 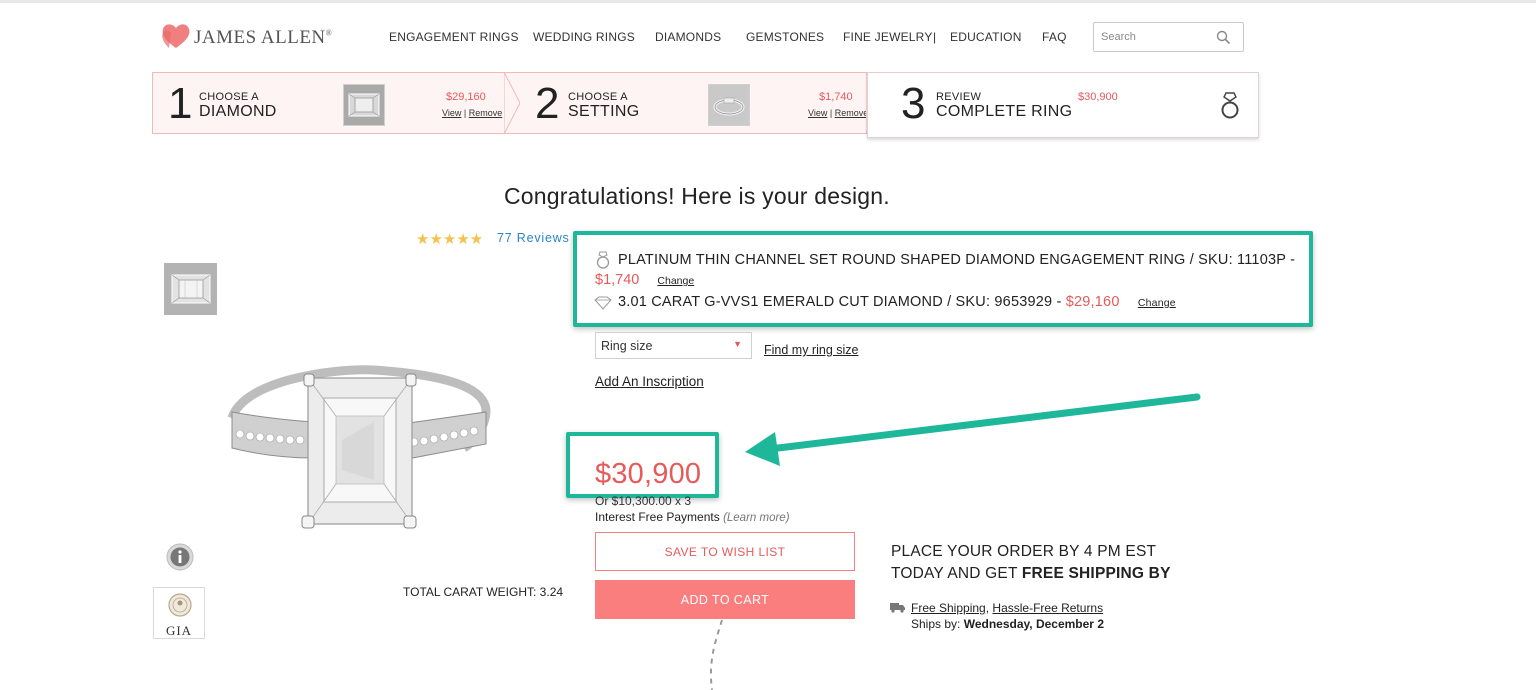 I want to click on step-price: $1,740, so click(x=836, y=97).